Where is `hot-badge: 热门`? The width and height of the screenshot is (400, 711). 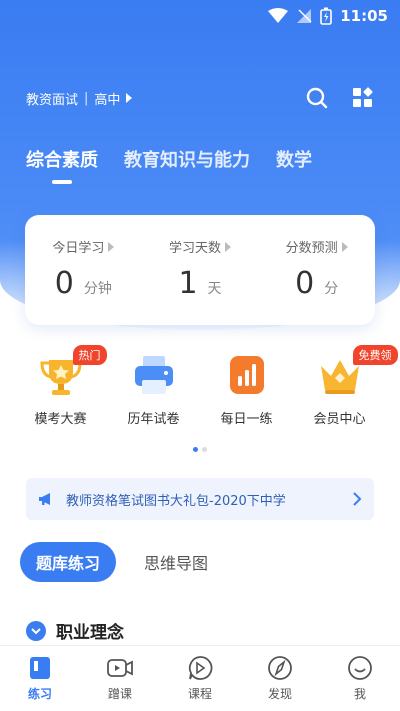 hot-badge: 热门 is located at coordinates (89, 355).